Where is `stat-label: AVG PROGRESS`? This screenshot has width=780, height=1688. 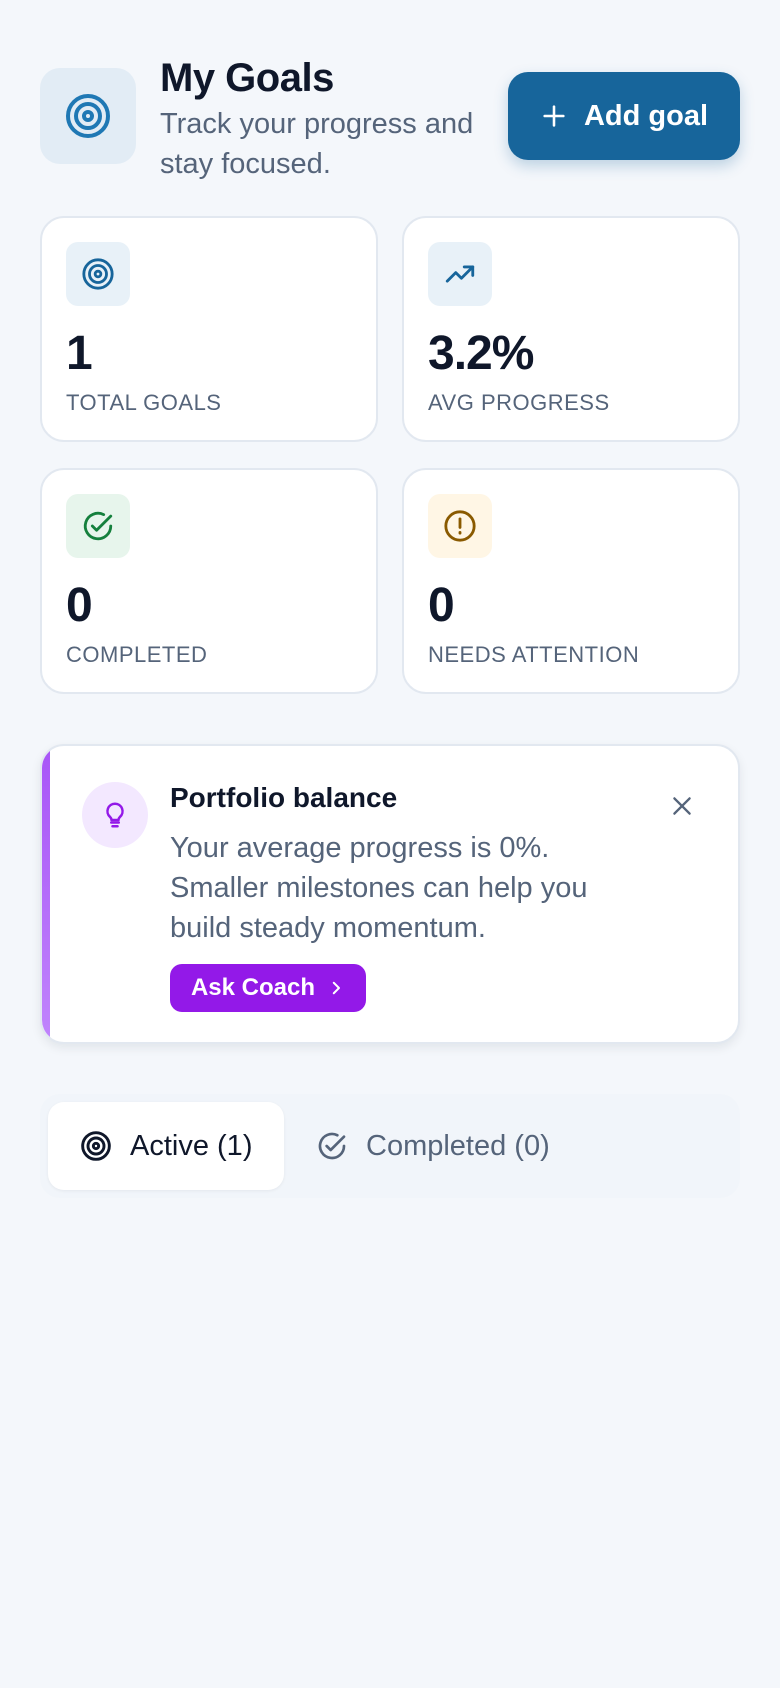 stat-label: AVG PROGRESS is located at coordinates (519, 402).